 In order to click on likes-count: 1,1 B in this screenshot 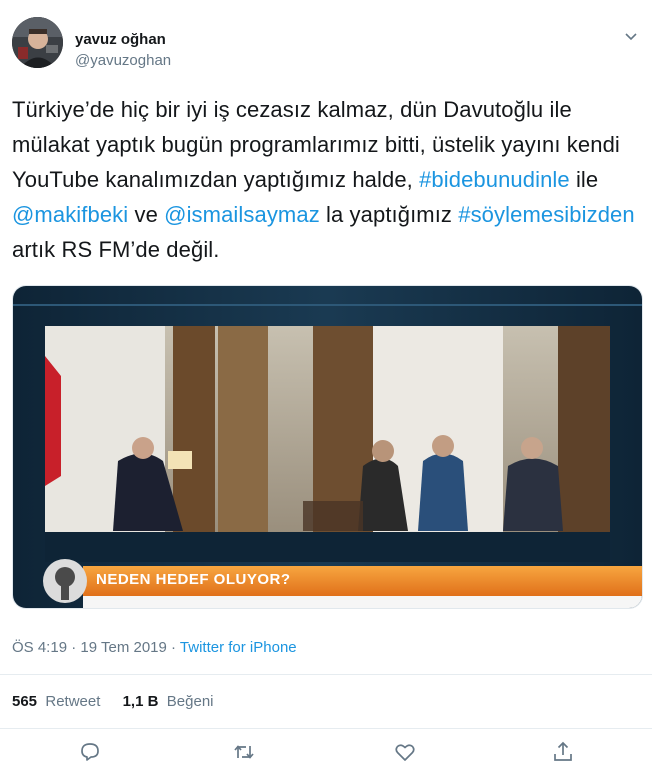, I will do `click(140, 701)`.